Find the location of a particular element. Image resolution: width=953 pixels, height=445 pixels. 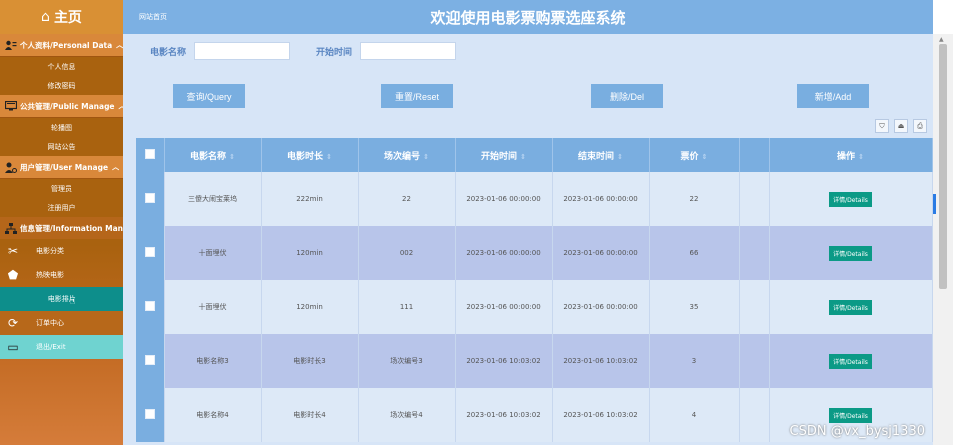

sidebar-item-movie-schedule: 电影排片 ☝ is located at coordinates (61, 299).